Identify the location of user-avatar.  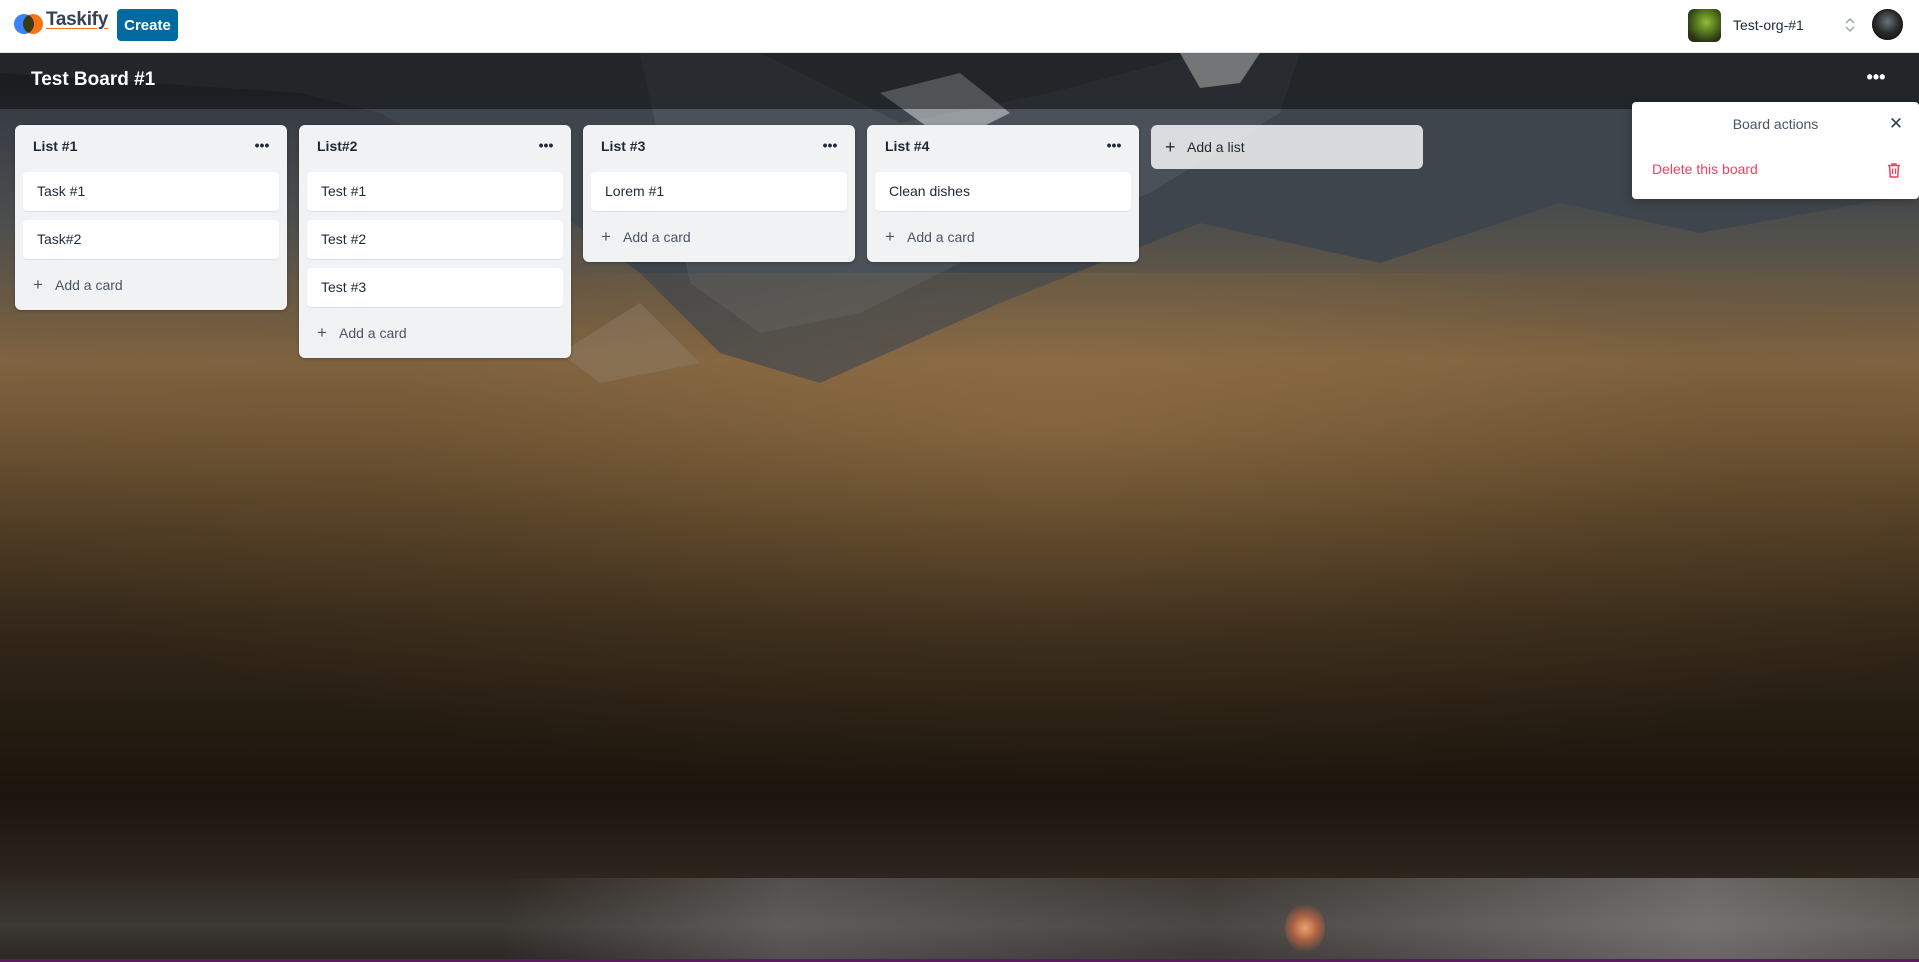
(1887, 24).